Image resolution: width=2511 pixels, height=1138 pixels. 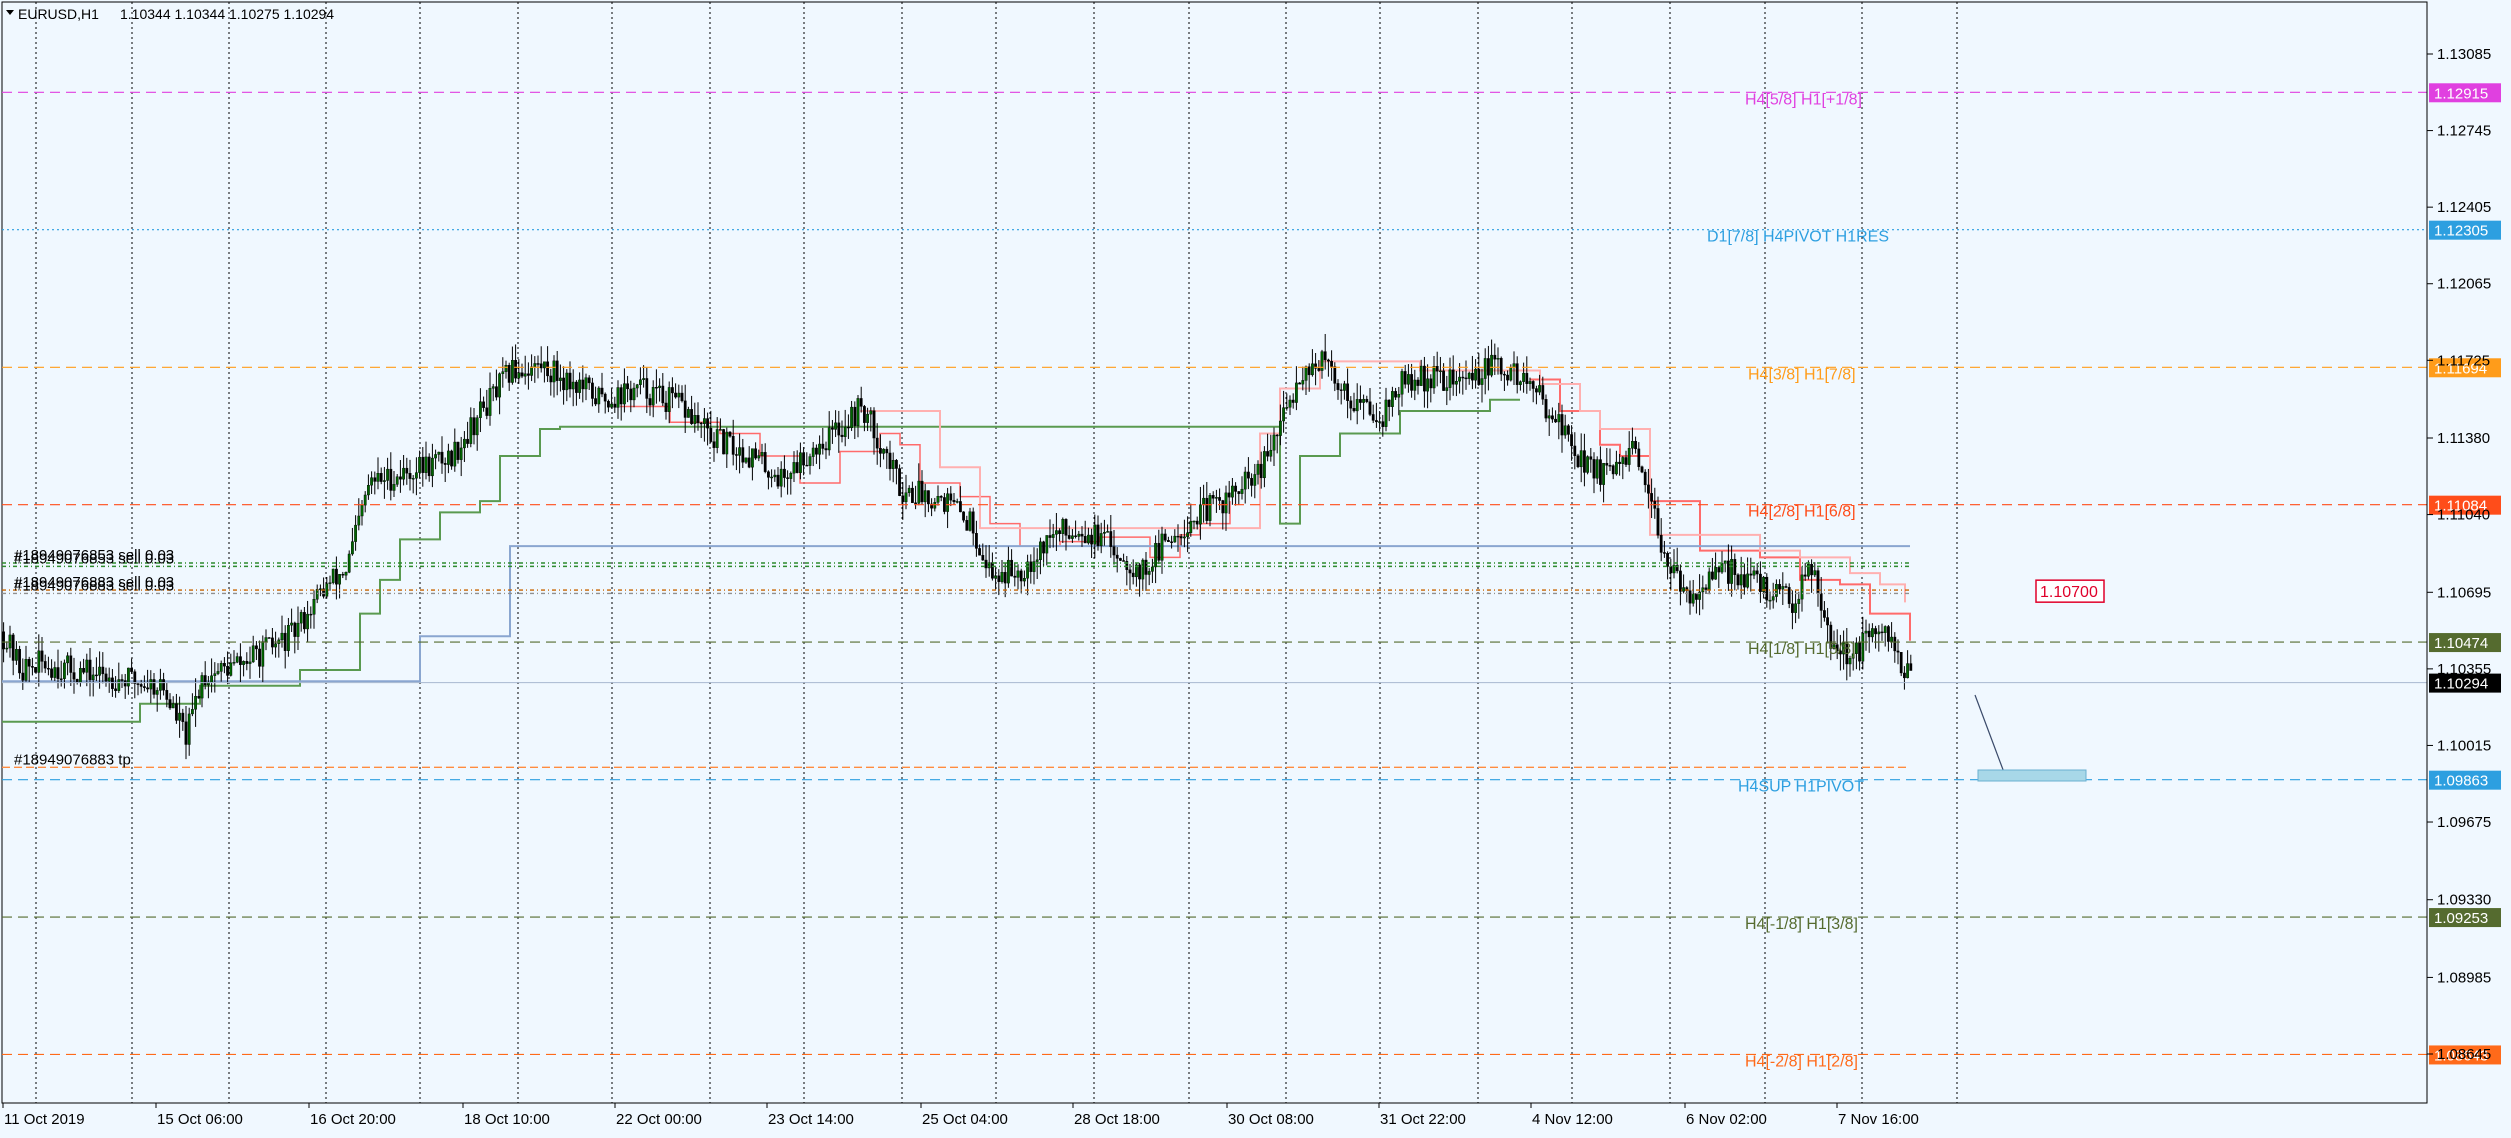 What do you see at coordinates (2464, 977) in the screenshot?
I see `price-tick-label: 1.08985` at bounding box center [2464, 977].